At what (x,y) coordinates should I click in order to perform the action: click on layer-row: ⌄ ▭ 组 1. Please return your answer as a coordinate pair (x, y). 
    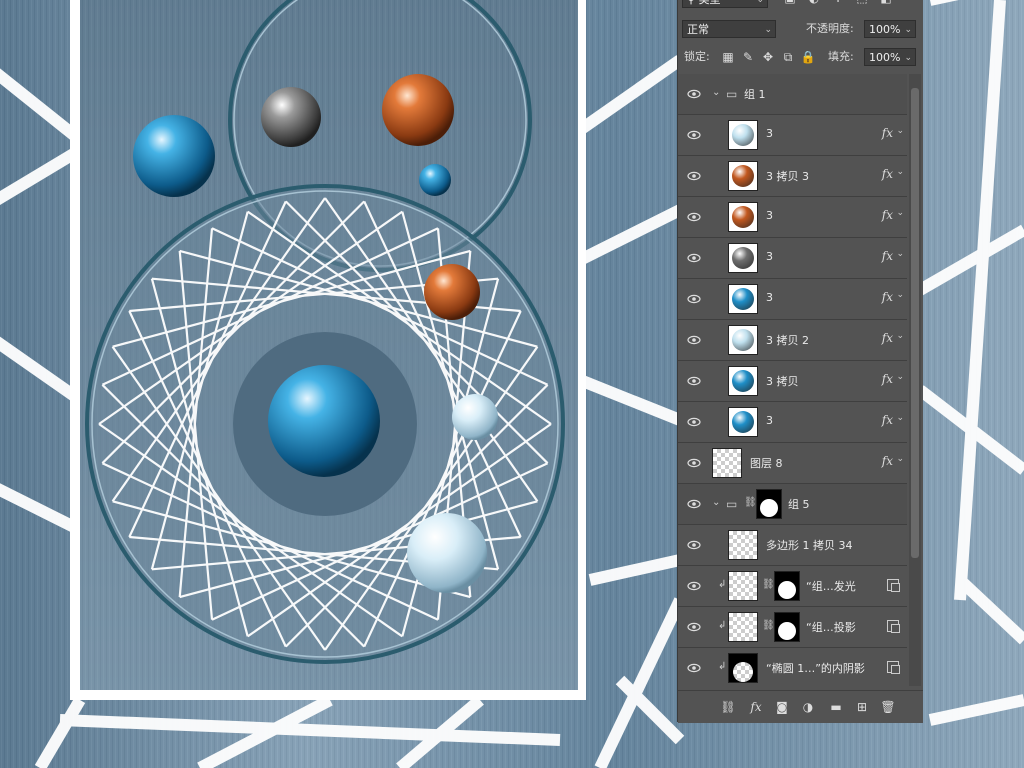
    Looking at the image, I should click on (792, 94).